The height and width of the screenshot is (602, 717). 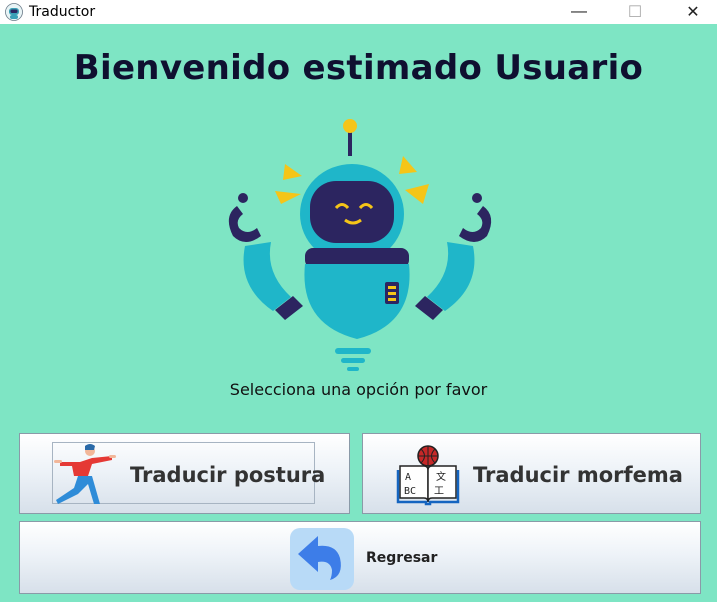 What do you see at coordinates (428, 475) in the screenshot?
I see `language-book-icon: A BC 文 工` at bounding box center [428, 475].